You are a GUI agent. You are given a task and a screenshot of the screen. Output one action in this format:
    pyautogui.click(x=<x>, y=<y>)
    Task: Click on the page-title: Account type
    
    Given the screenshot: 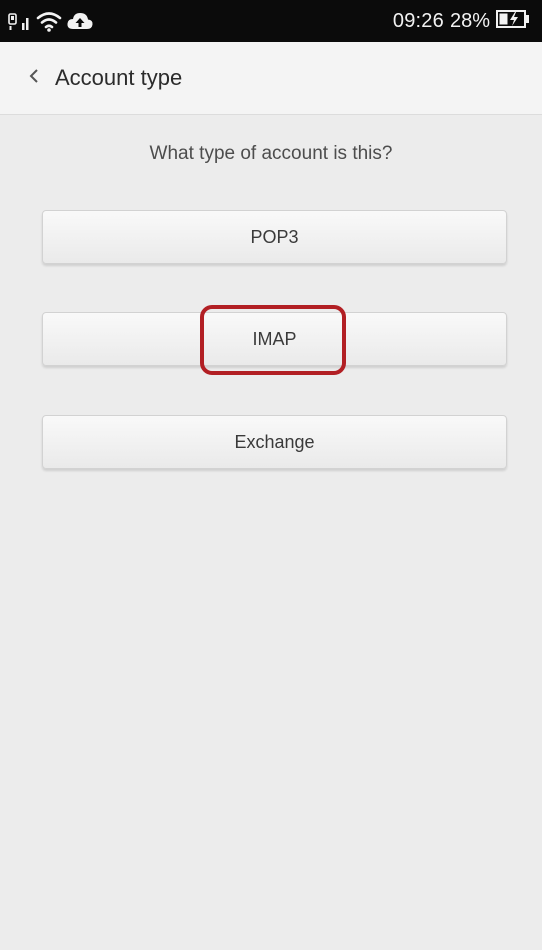 What is the action you would take?
    pyautogui.click(x=119, y=77)
    